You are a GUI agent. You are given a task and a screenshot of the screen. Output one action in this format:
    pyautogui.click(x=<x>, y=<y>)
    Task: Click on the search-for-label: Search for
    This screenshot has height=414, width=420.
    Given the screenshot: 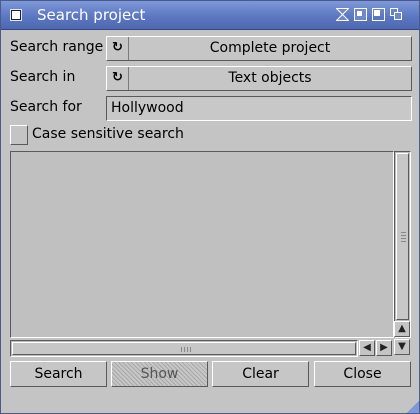 What is the action you would take?
    pyautogui.click(x=46, y=107)
    